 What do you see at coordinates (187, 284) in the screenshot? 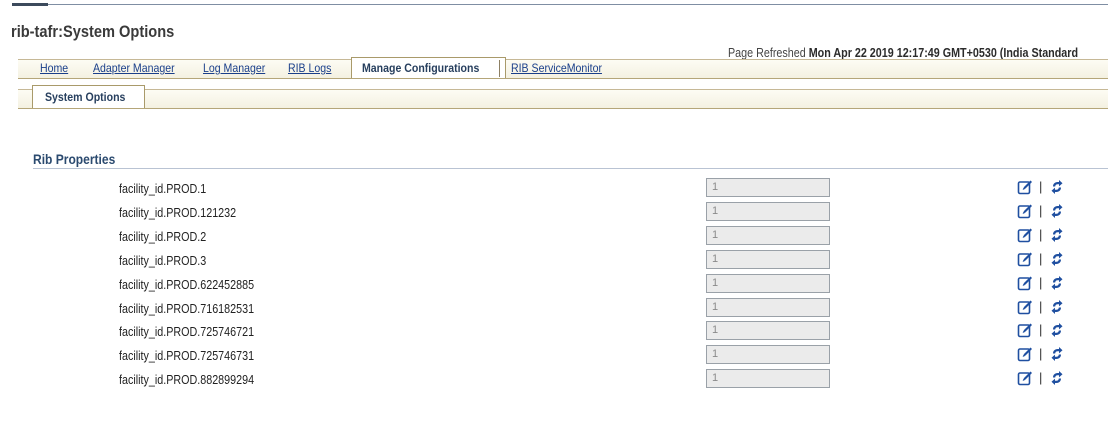
I see `property-name: facility_id.PROD.622452885` at bounding box center [187, 284].